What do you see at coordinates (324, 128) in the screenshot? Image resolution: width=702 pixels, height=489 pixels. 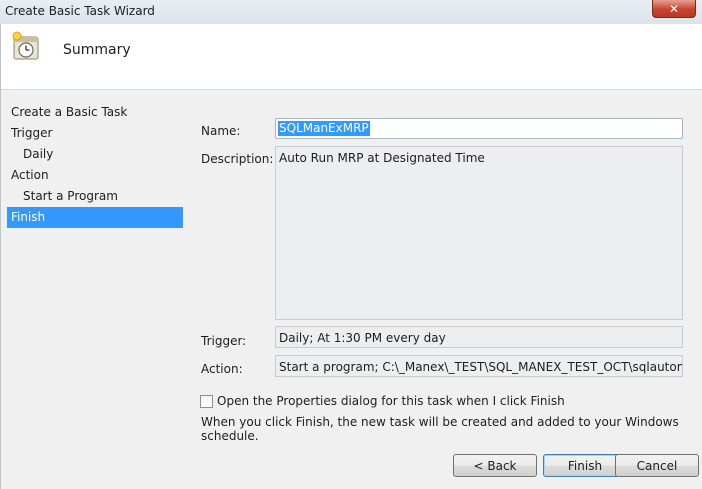 I see `name-field-value: SQLManExMRP` at bounding box center [324, 128].